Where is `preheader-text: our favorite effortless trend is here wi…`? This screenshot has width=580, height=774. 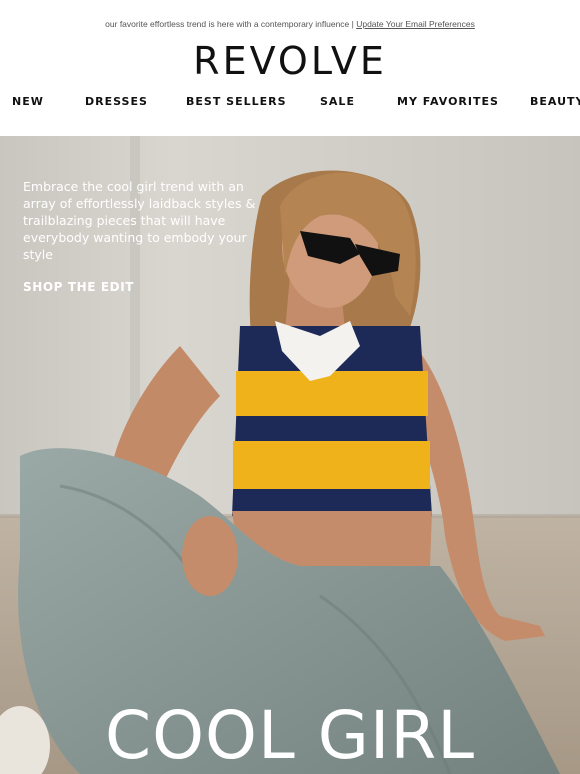
preheader-text: our favorite effortless trend is here wi… is located at coordinates (231, 24).